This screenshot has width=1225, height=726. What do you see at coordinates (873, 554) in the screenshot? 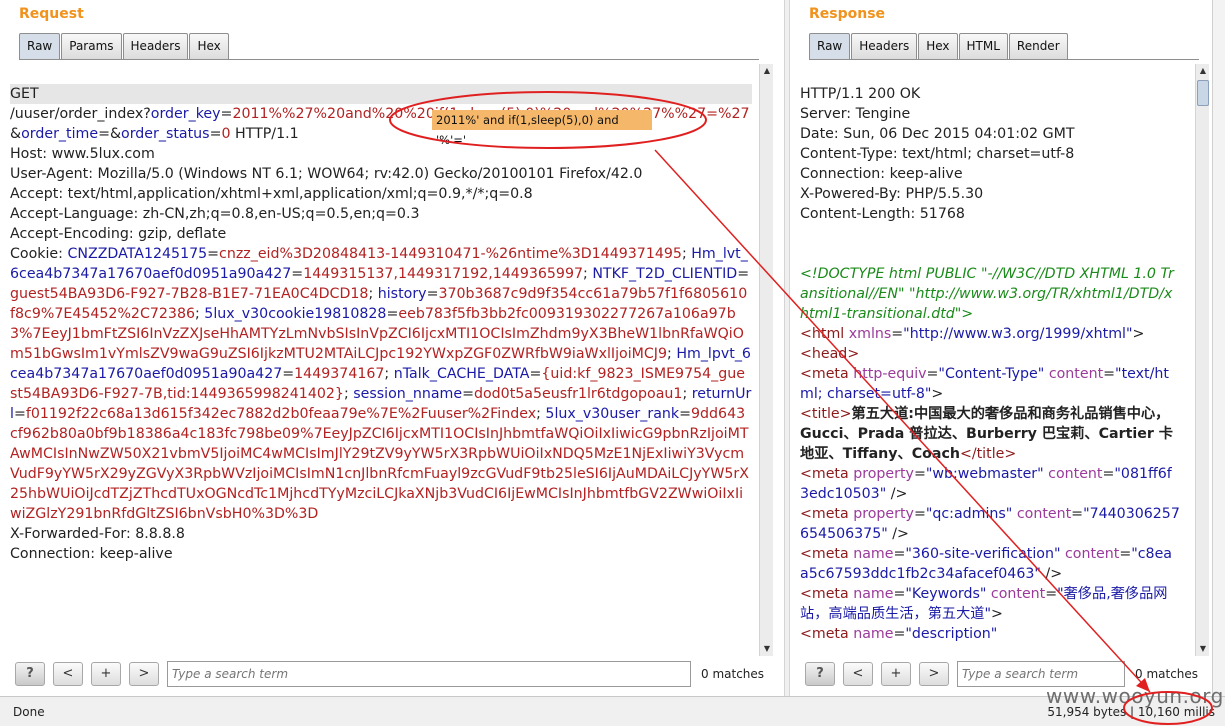
I see `attr-name: name` at bounding box center [873, 554].